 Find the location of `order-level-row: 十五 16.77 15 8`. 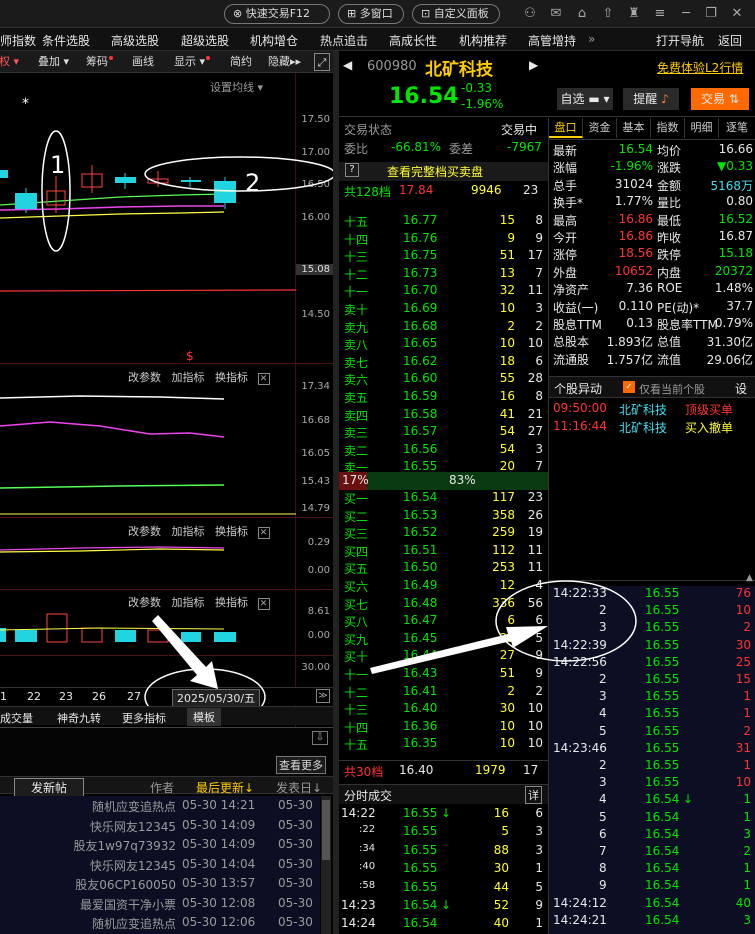

order-level-row: 十五 16.77 15 8 is located at coordinates (443, 222).